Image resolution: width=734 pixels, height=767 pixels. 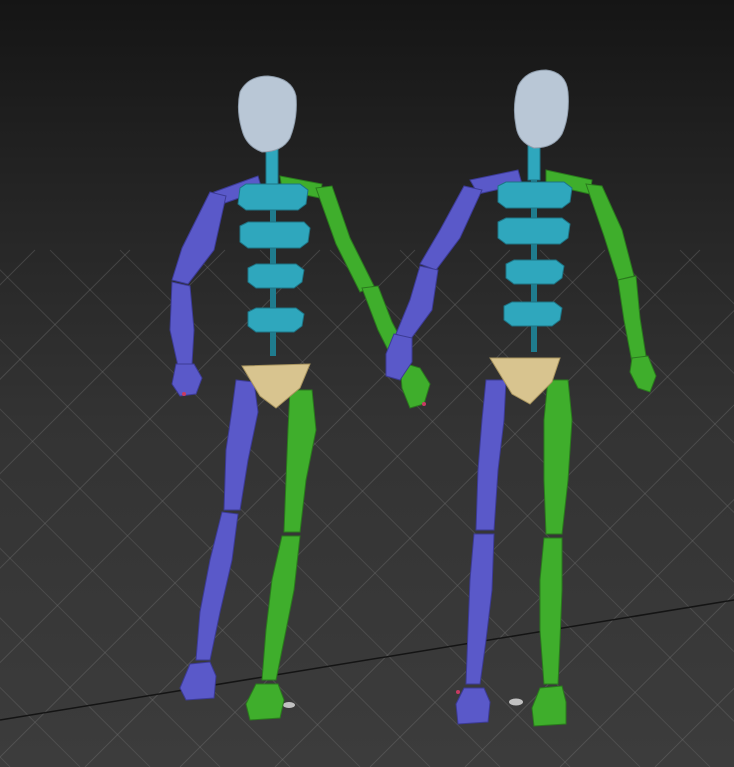 What do you see at coordinates (281, 608) in the screenshot?
I see `biped-a-right-calf` at bounding box center [281, 608].